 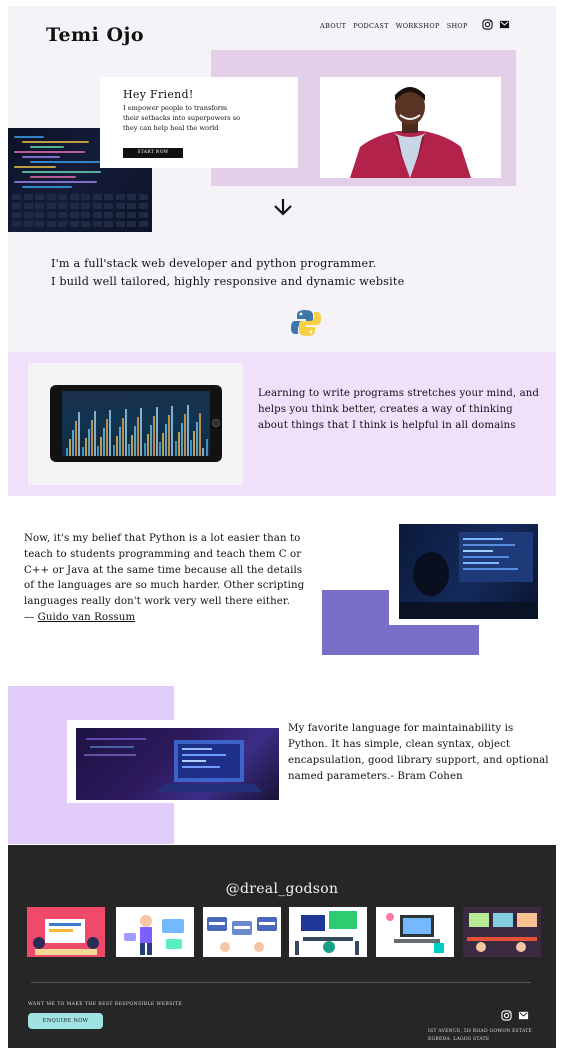 What do you see at coordinates (394, 26) in the screenshot?
I see `main-nav: ABOUT PODCAST WORKSHOP SHOP` at bounding box center [394, 26].